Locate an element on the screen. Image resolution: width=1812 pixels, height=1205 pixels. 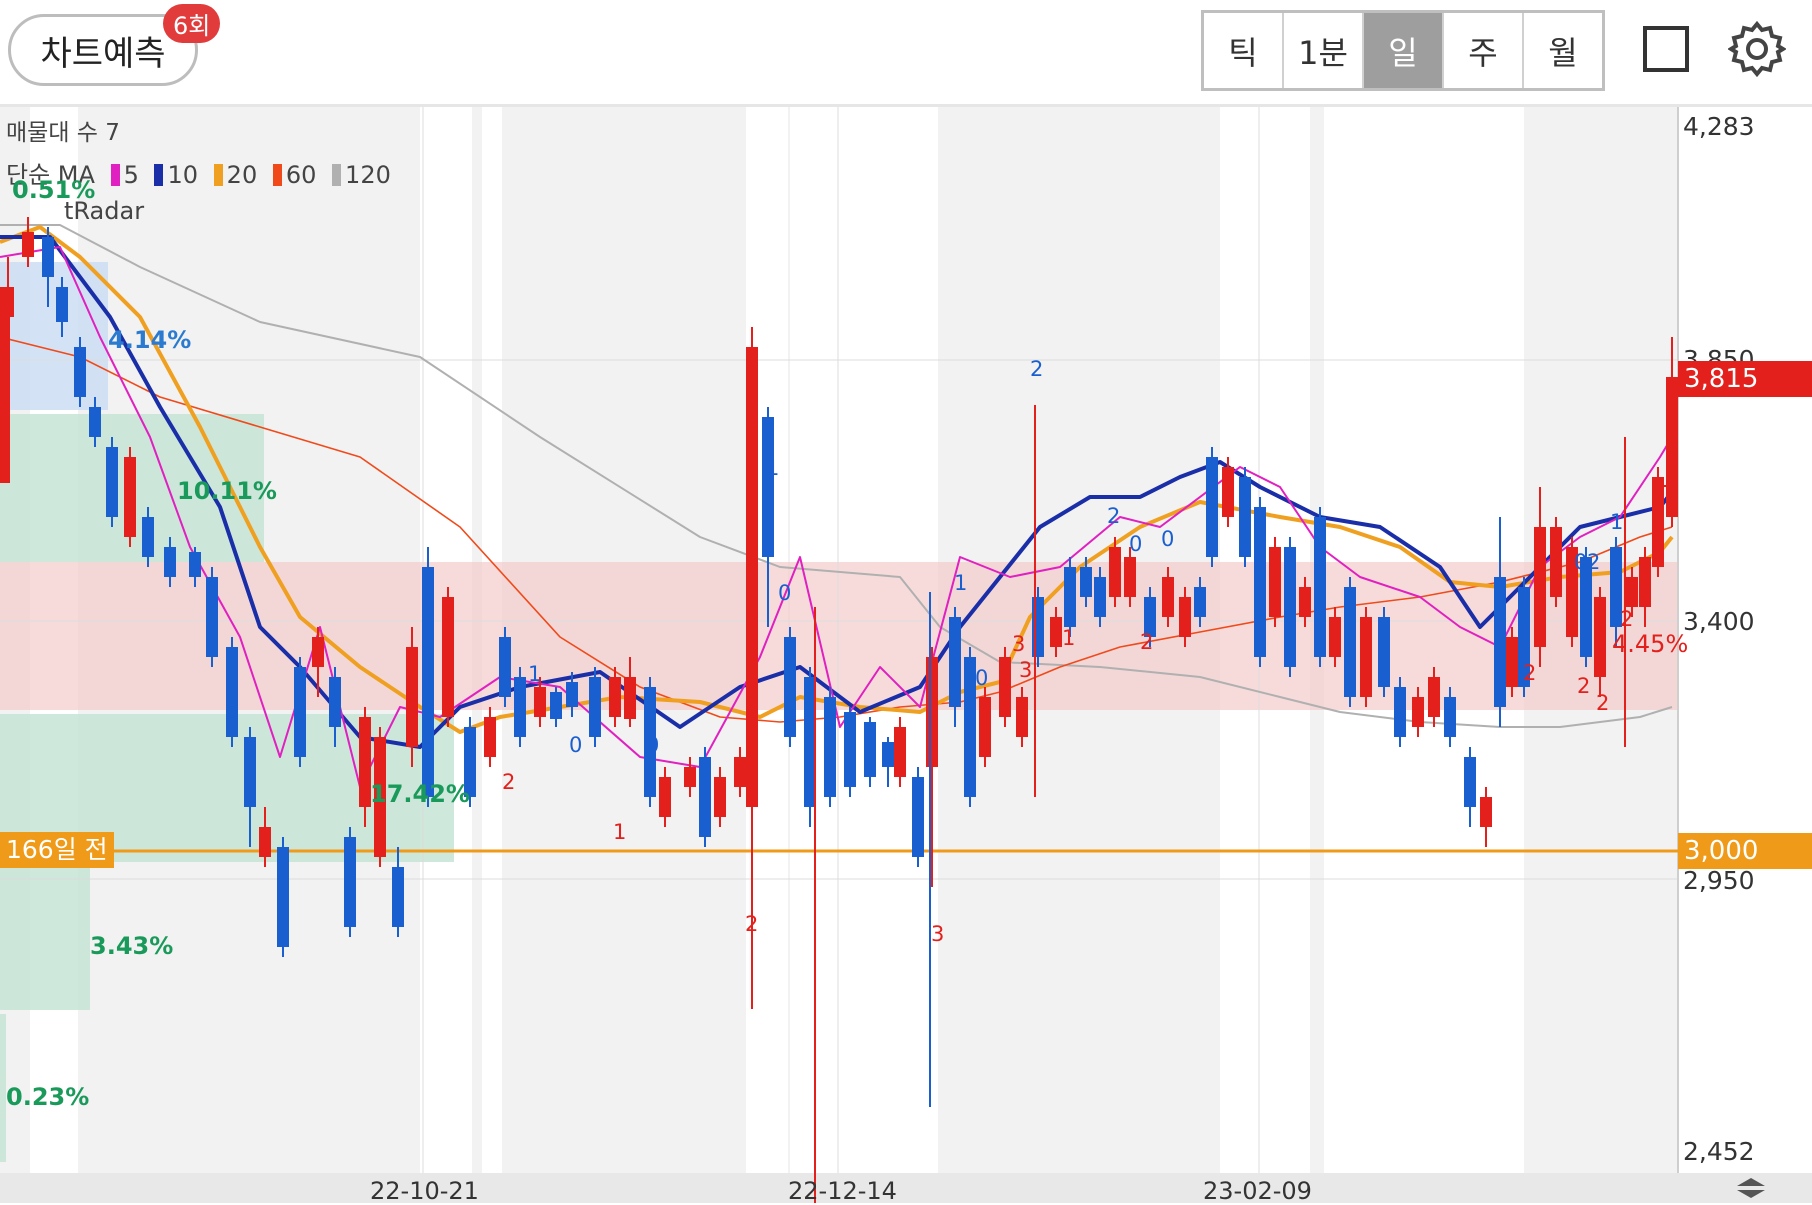
ma-label-120: 120 is located at coordinates (368, 175).